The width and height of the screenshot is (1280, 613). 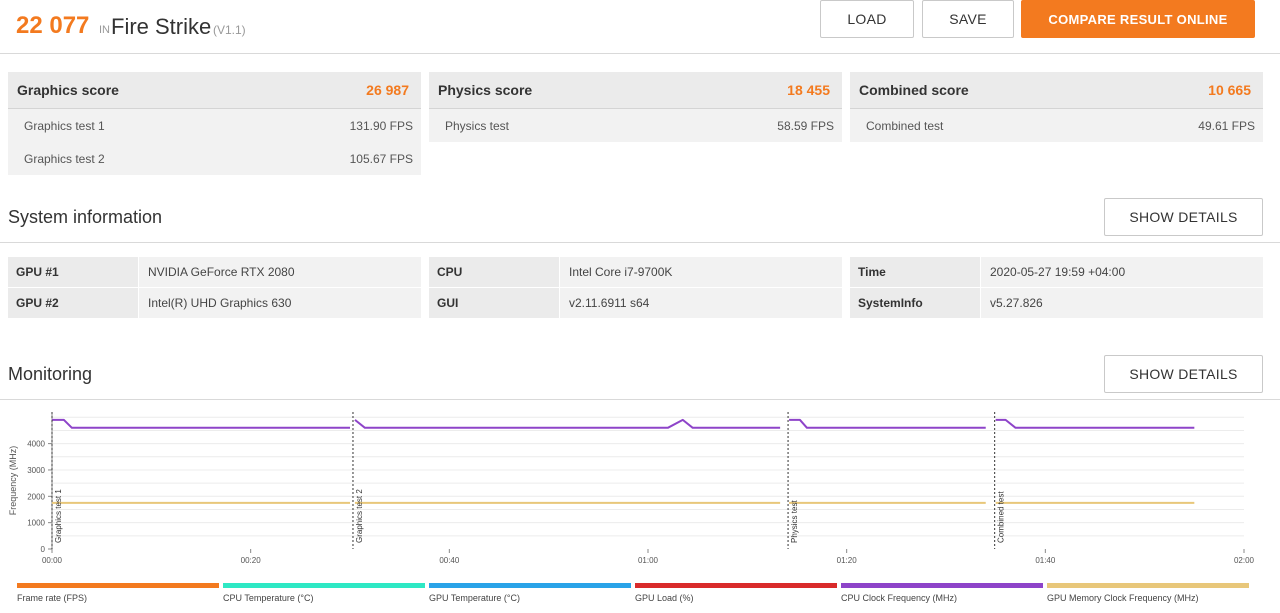 I want to click on chart-y-tick-label: 1000, so click(x=36, y=523).